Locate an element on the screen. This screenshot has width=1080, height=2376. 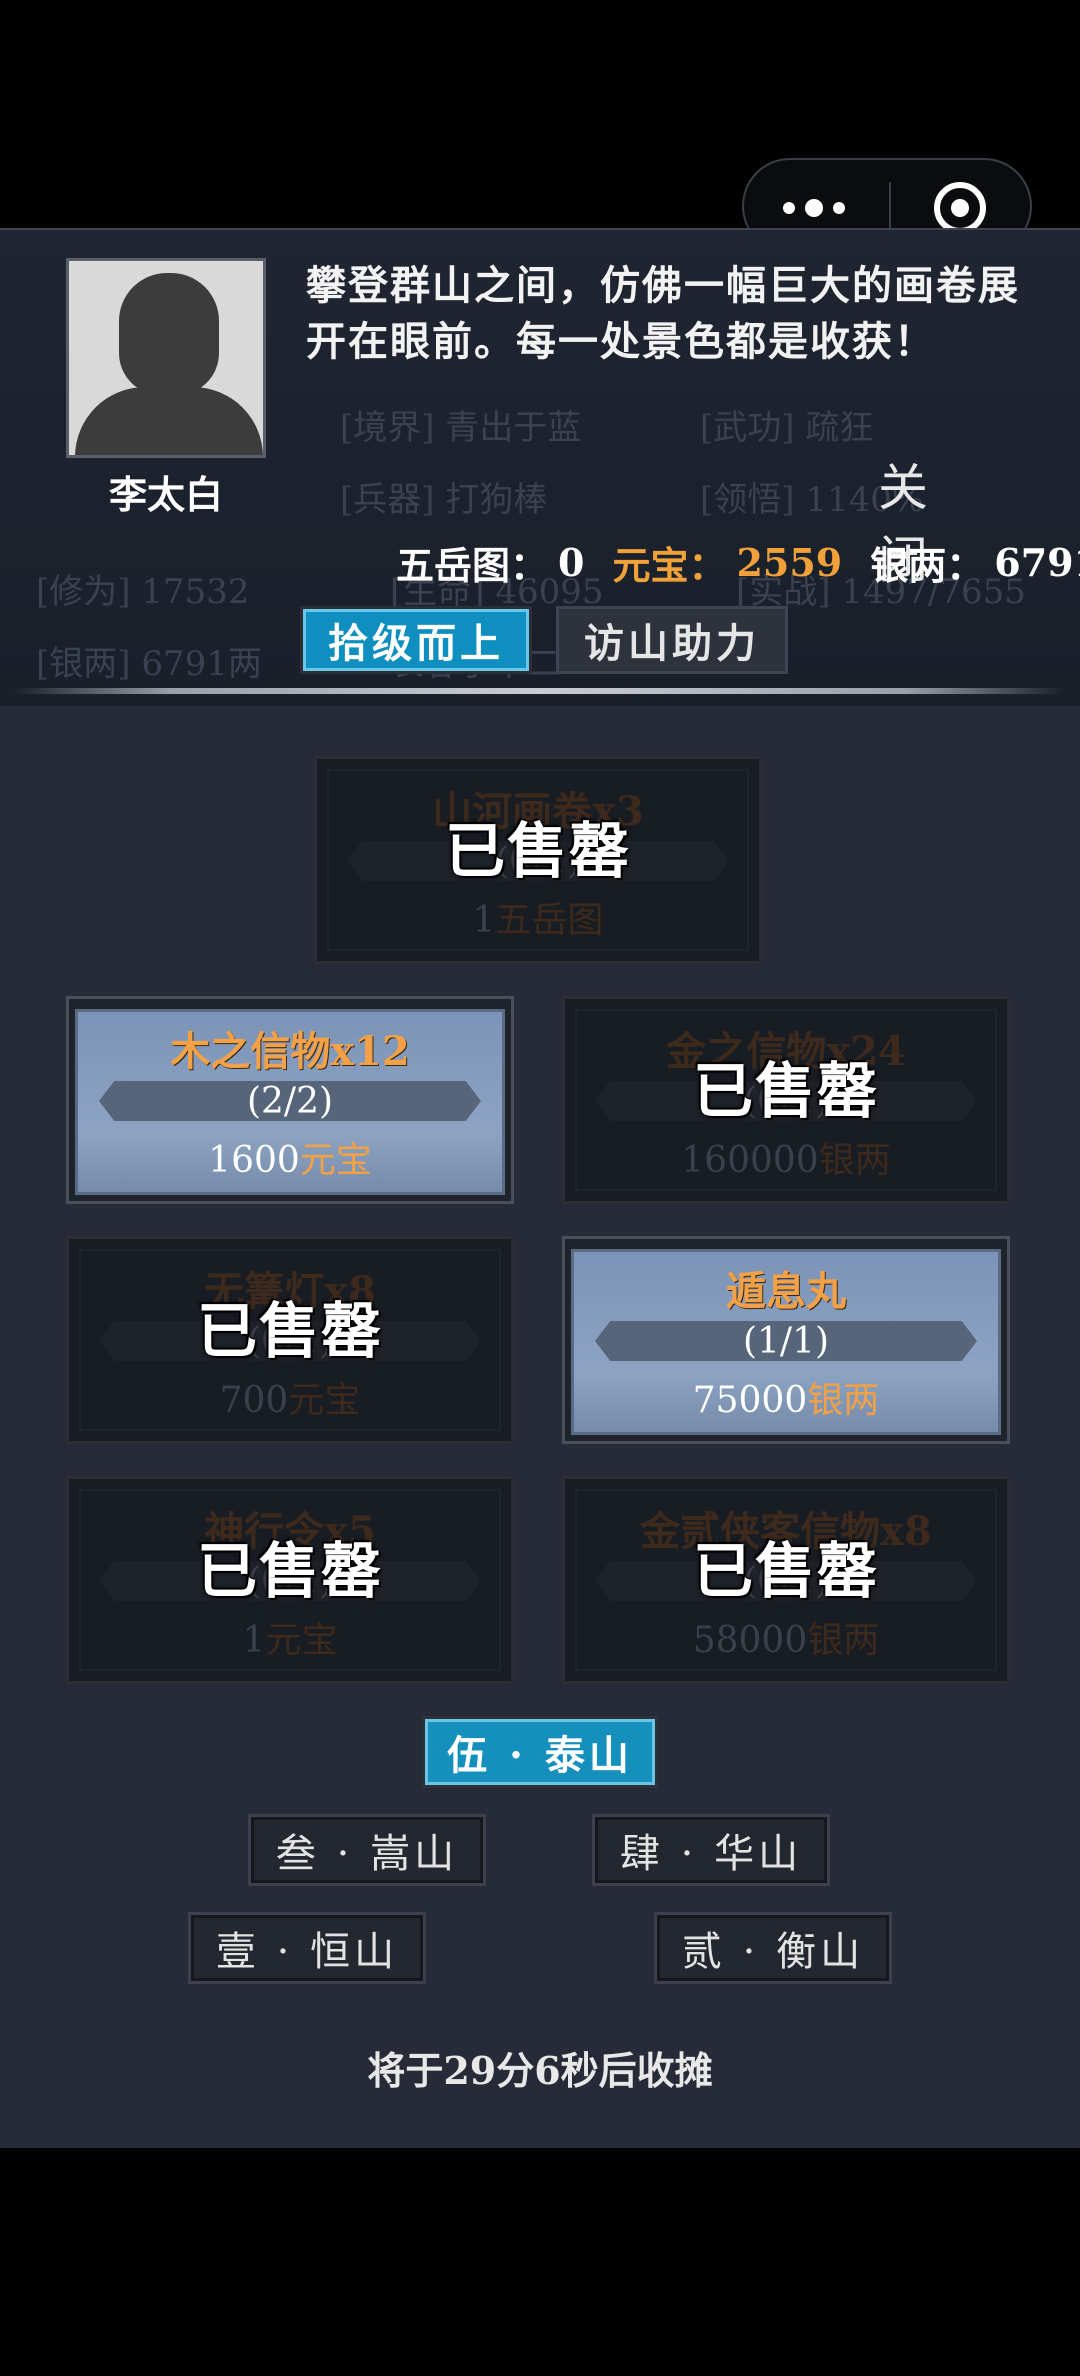
close-button: 关 闭 is located at coordinates (910, 518).